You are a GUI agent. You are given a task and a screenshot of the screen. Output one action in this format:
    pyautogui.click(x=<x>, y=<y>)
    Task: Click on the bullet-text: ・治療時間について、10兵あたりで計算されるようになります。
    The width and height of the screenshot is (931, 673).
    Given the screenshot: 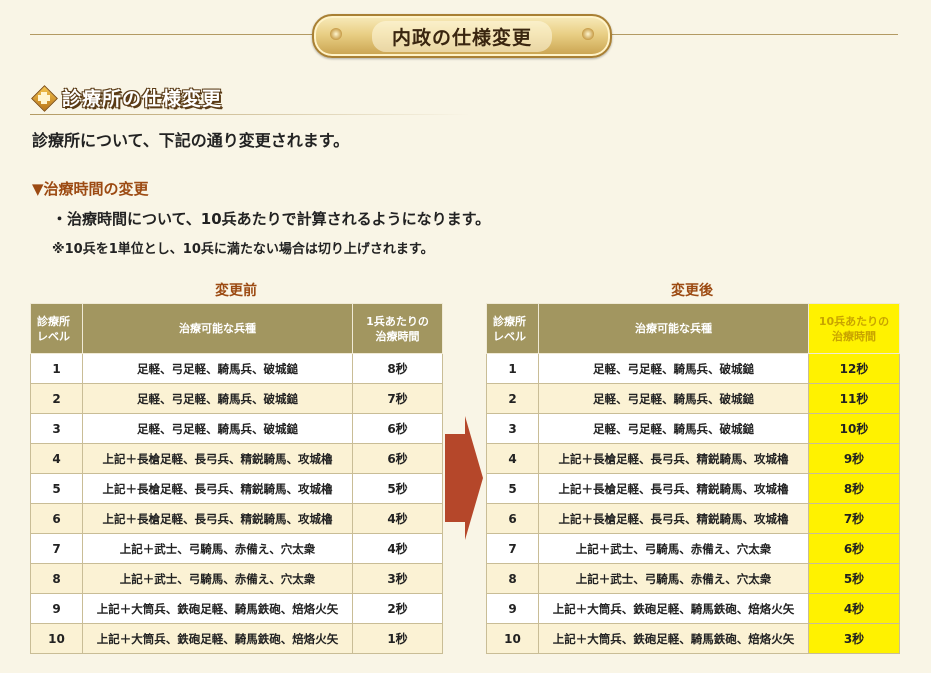 What is the action you would take?
    pyautogui.click(x=271, y=219)
    